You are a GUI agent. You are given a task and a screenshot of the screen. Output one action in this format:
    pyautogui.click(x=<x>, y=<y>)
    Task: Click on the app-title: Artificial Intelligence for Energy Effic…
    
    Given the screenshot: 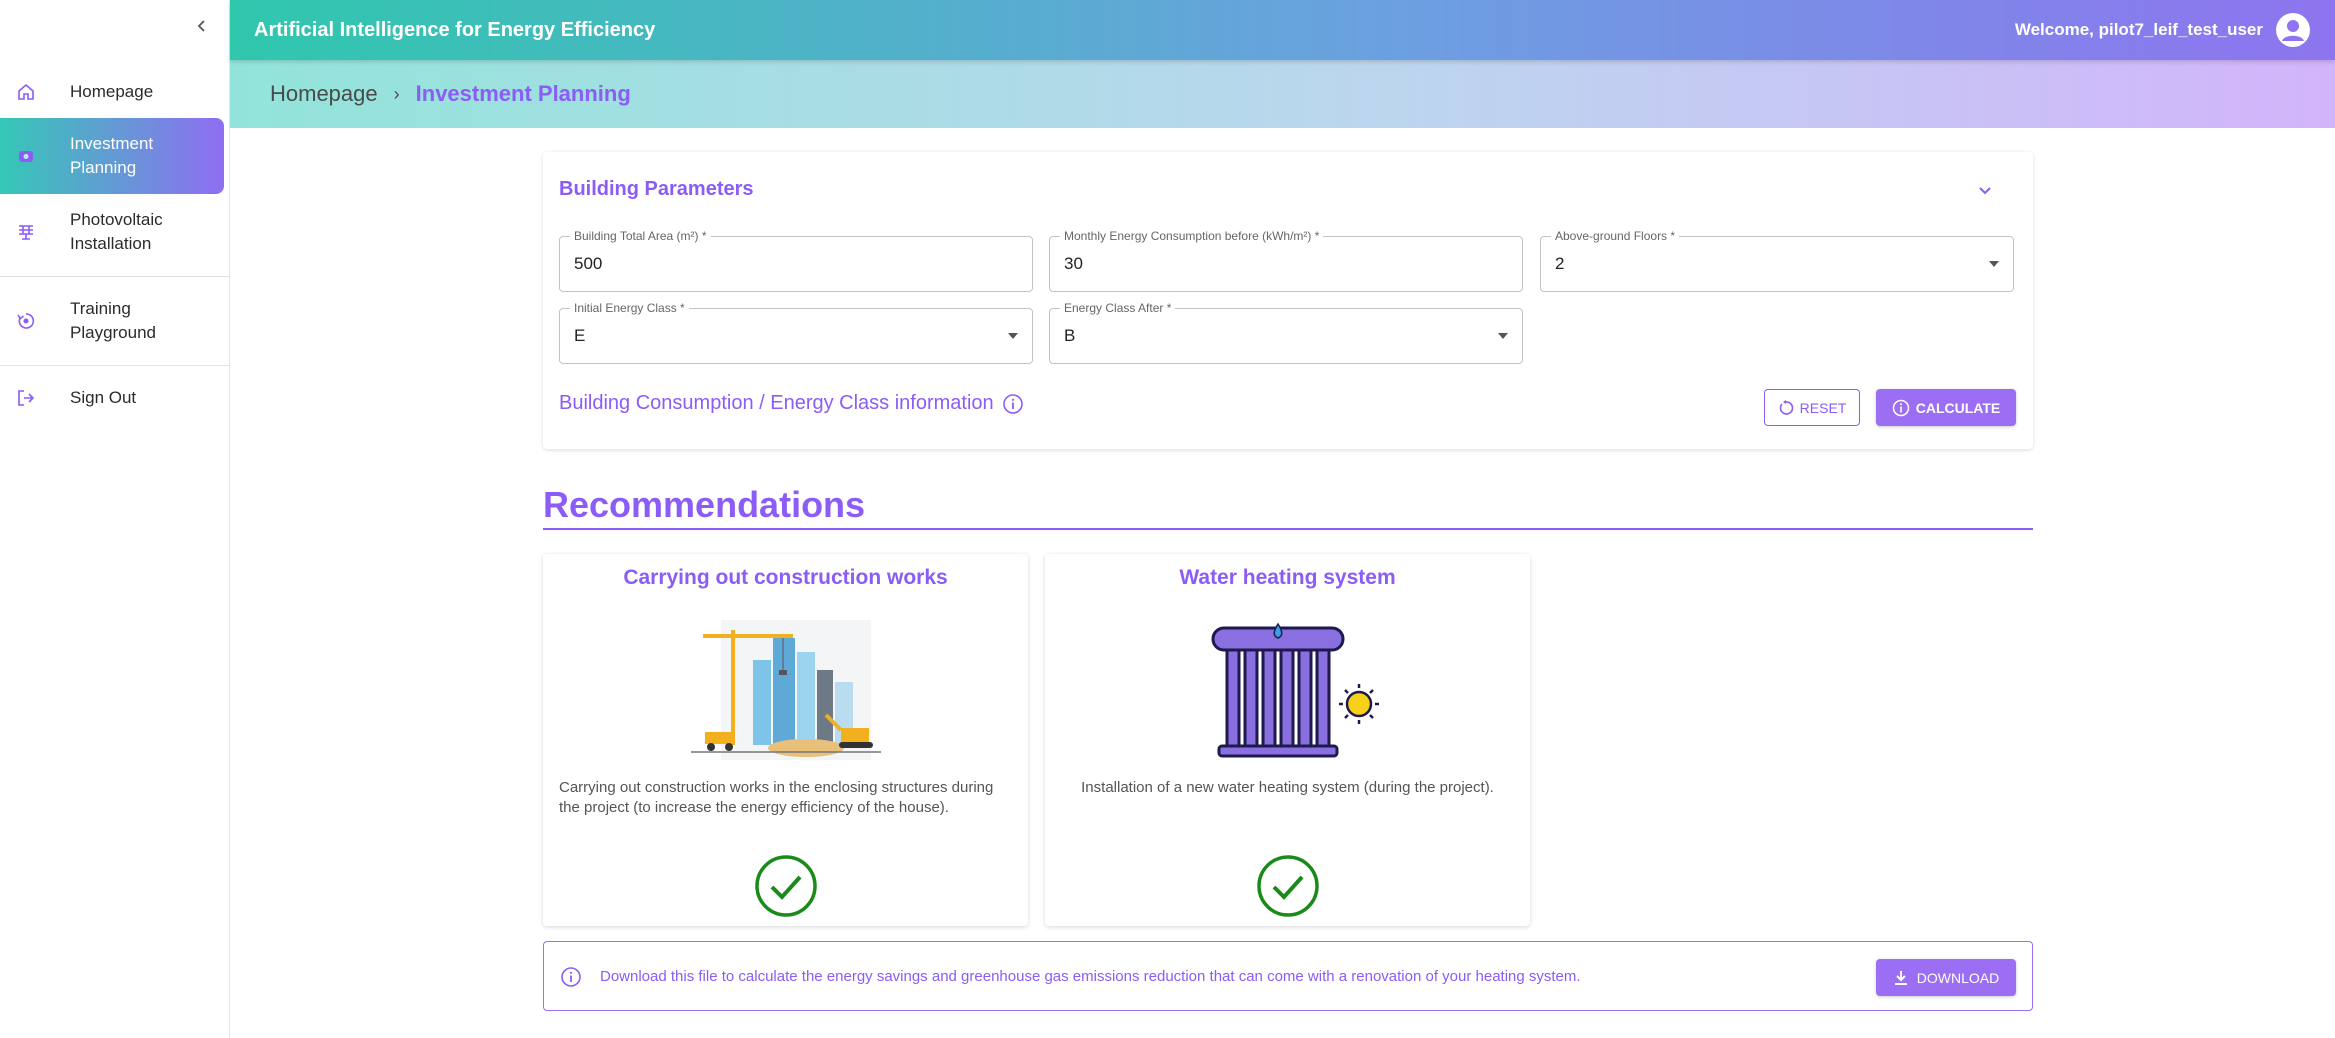 What is the action you would take?
    pyautogui.click(x=455, y=29)
    